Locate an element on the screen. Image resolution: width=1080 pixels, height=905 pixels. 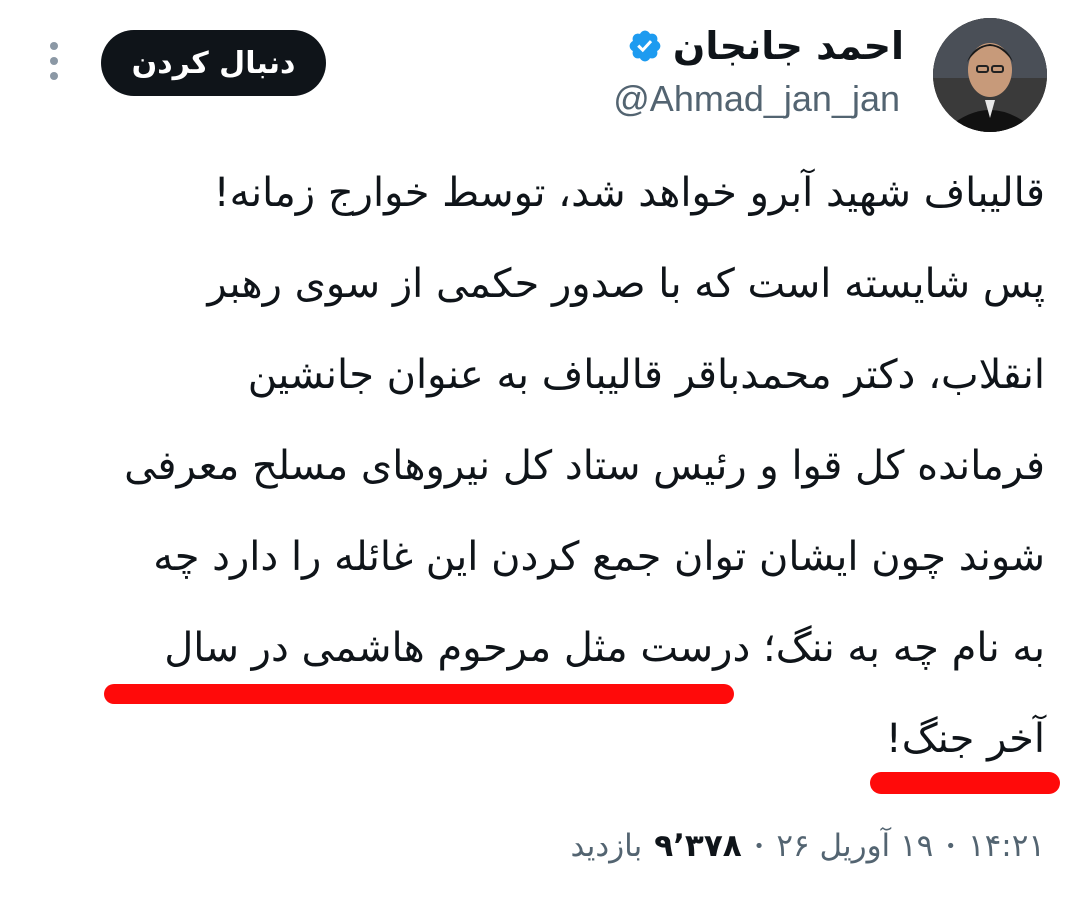
author-handle: @Ahmad_jan_jan is located at coordinates (756, 99).